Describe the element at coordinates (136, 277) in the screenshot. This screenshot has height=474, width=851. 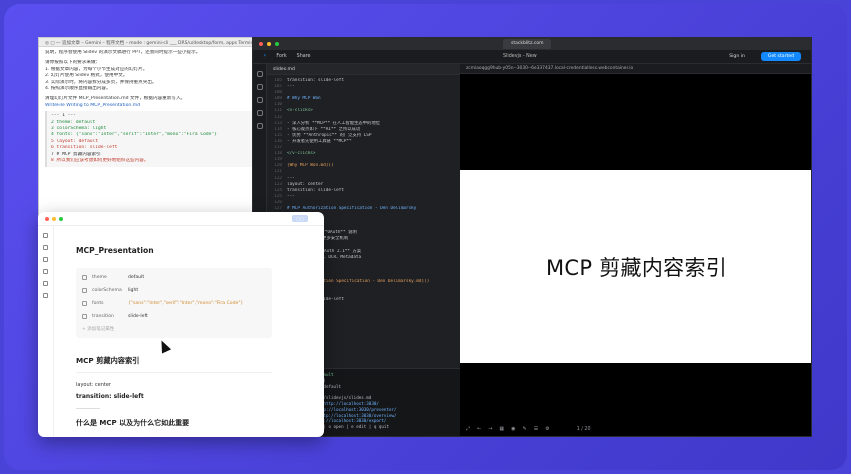
I see `property-value: default` at that location.